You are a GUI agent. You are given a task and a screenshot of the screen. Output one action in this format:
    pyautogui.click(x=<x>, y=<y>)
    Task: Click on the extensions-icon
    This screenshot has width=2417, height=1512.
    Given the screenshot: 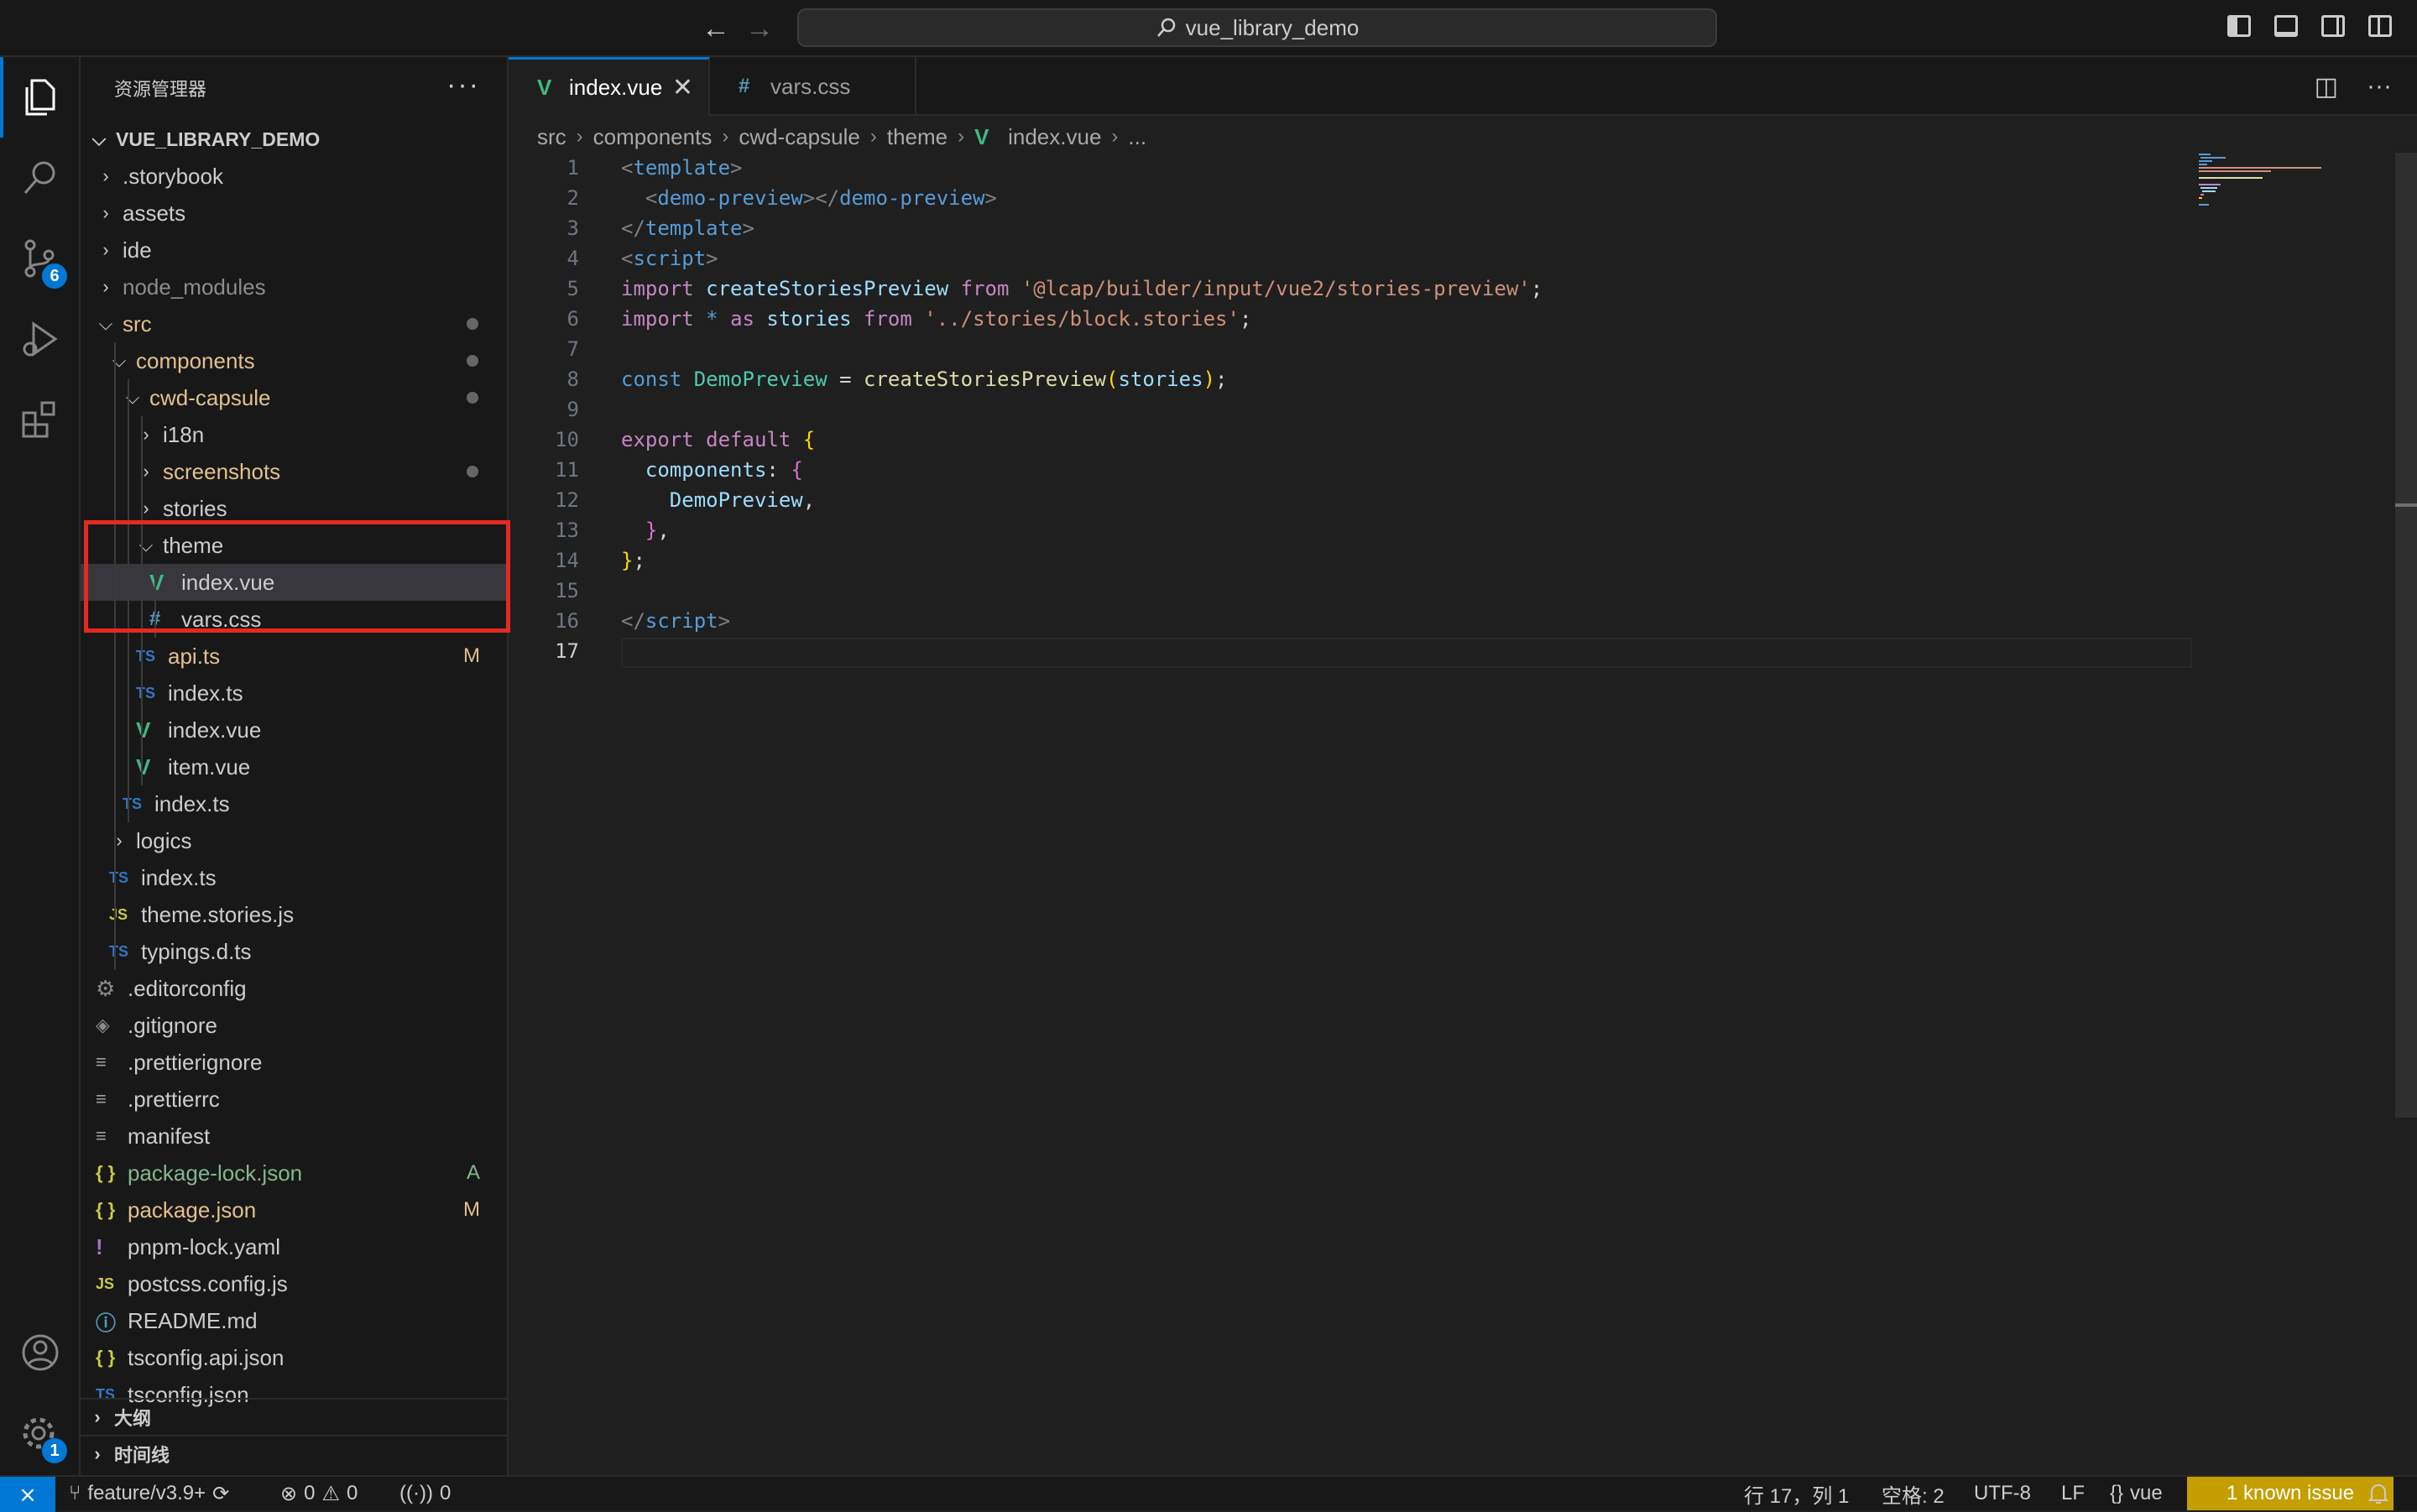 What is the action you would take?
    pyautogui.click(x=40, y=420)
    